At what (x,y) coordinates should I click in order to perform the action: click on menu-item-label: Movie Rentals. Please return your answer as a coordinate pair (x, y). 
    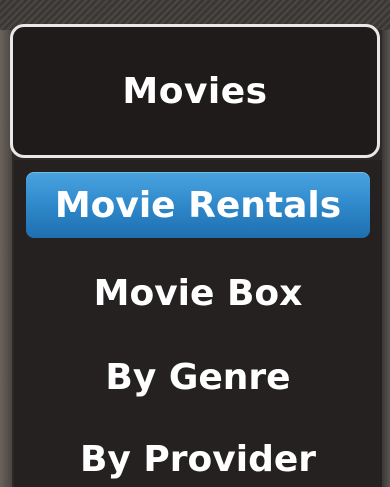
    Looking at the image, I should click on (198, 205).